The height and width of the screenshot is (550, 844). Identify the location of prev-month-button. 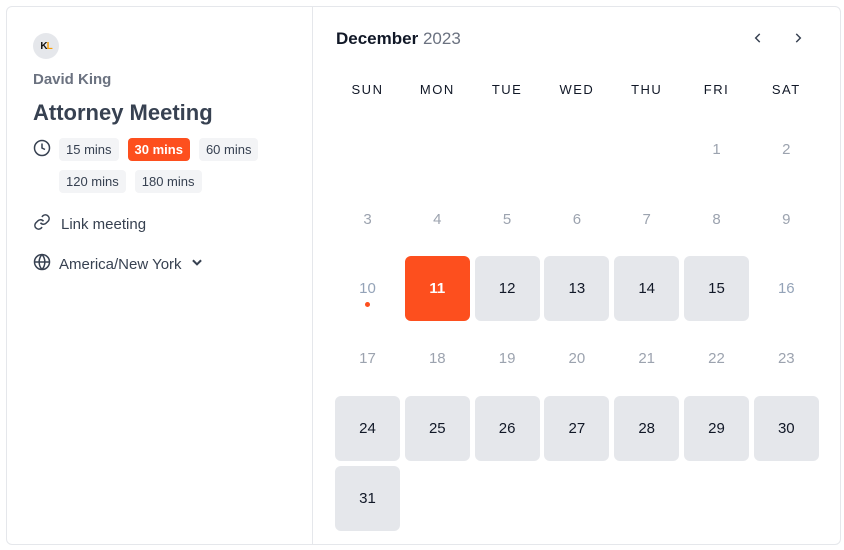
(758, 40).